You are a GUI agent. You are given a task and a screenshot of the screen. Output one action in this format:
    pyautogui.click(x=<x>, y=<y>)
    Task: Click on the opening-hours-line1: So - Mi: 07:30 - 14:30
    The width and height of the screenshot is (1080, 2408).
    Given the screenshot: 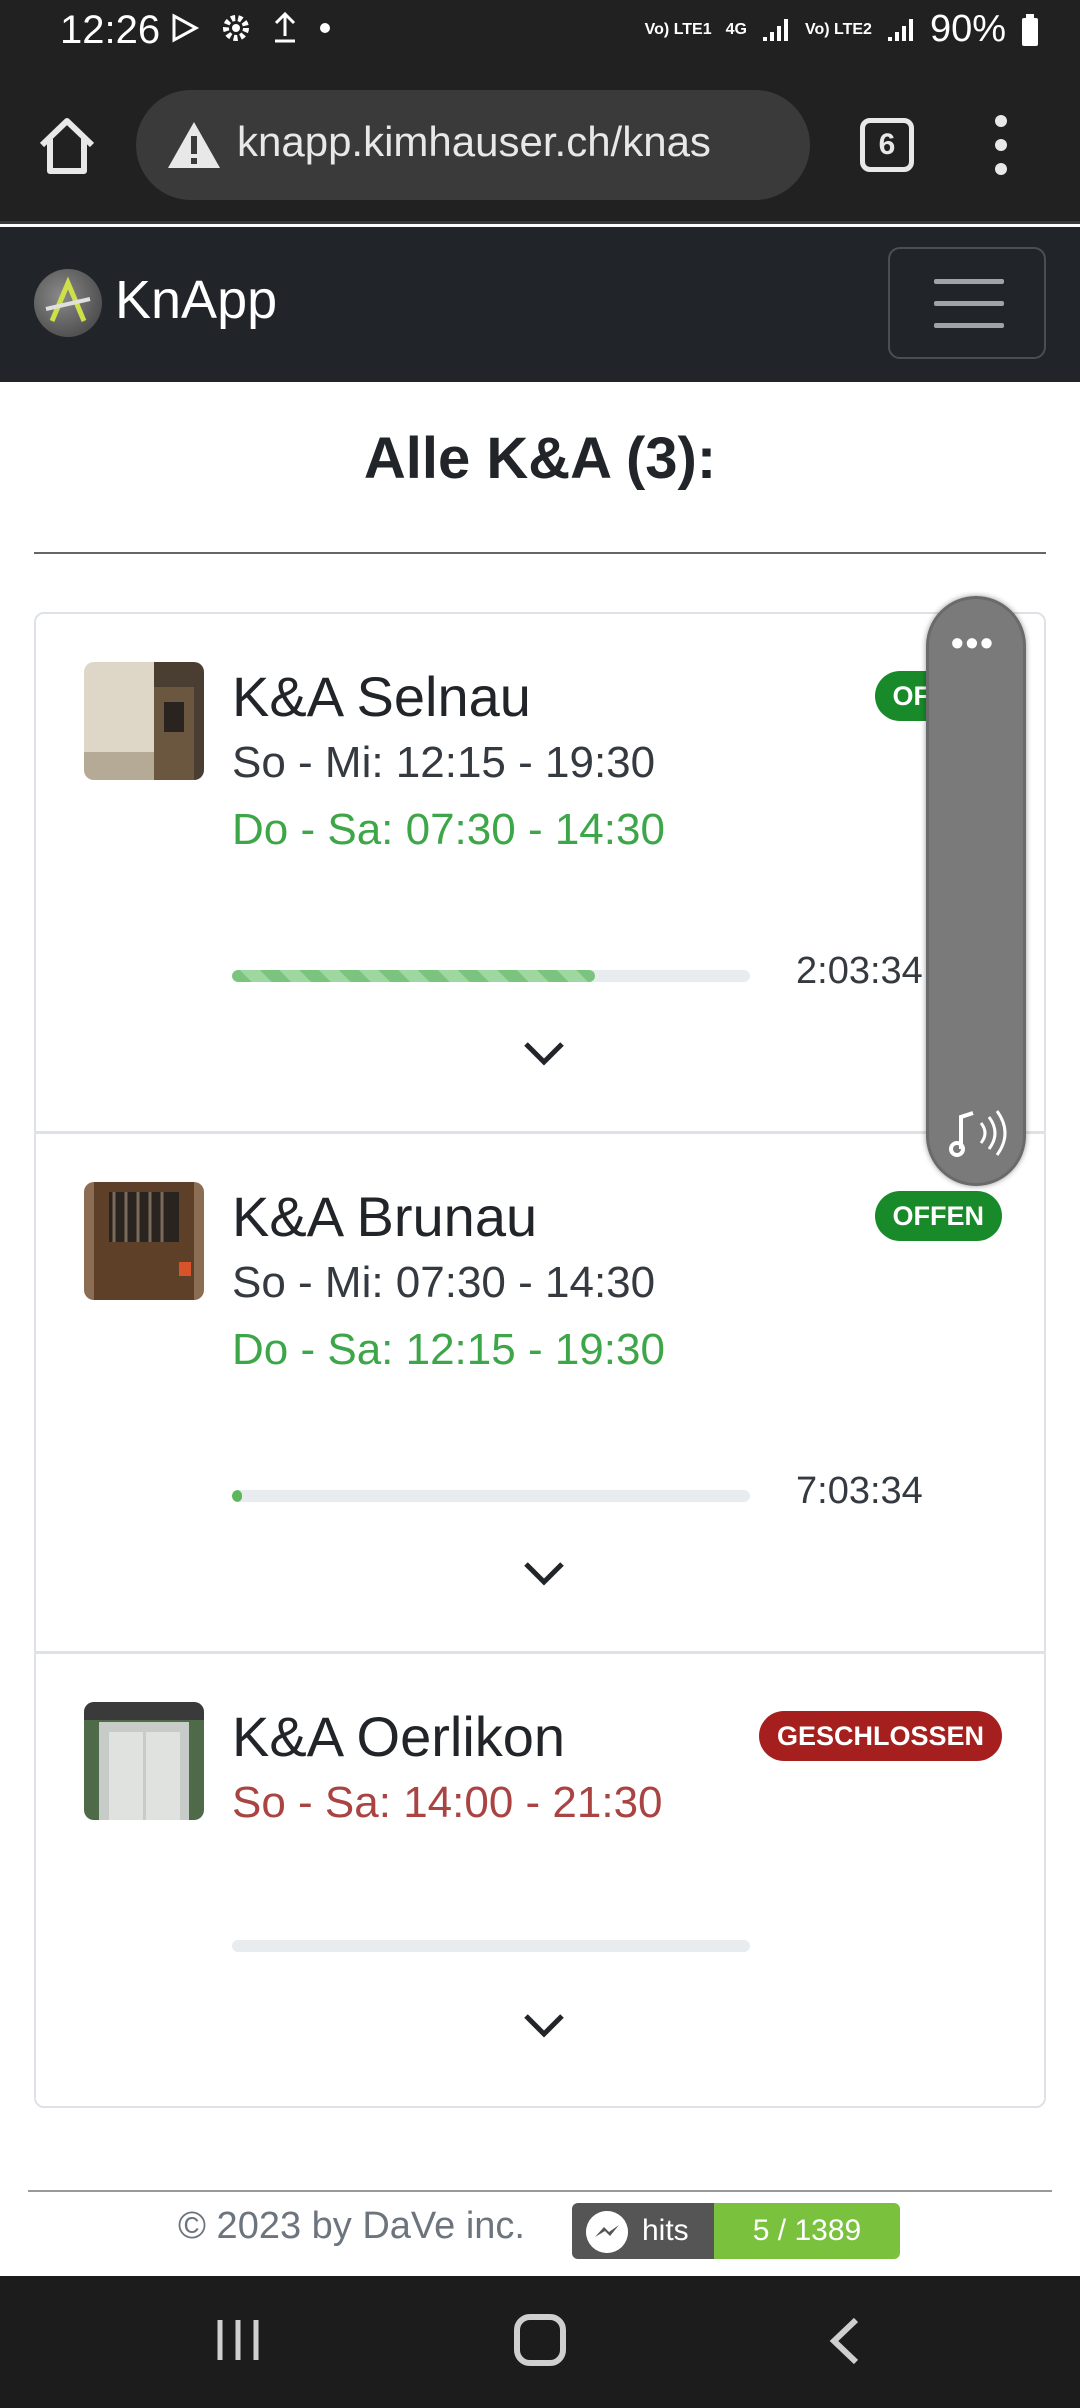 What is the action you would take?
    pyautogui.click(x=444, y=1282)
    